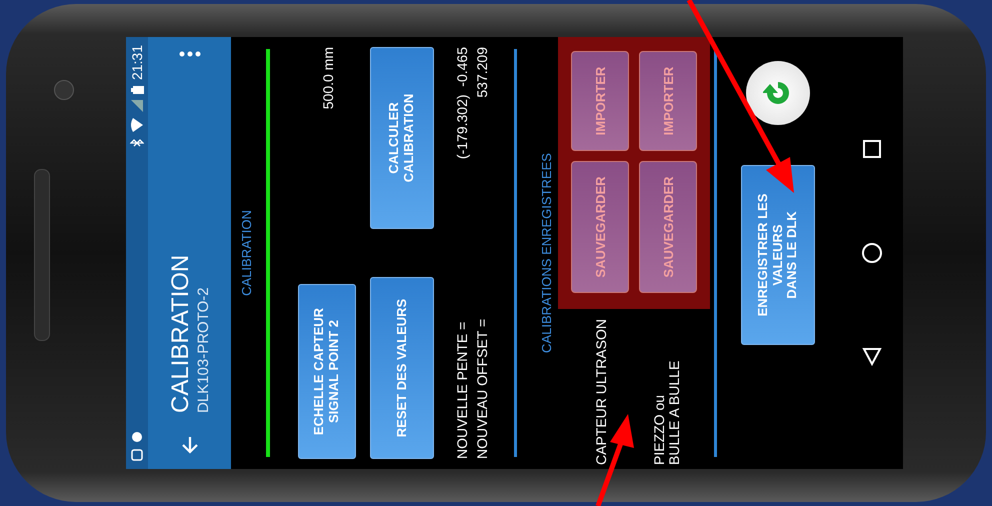 The width and height of the screenshot is (992, 506). I want to click on battery-icon, so click(137, 90).